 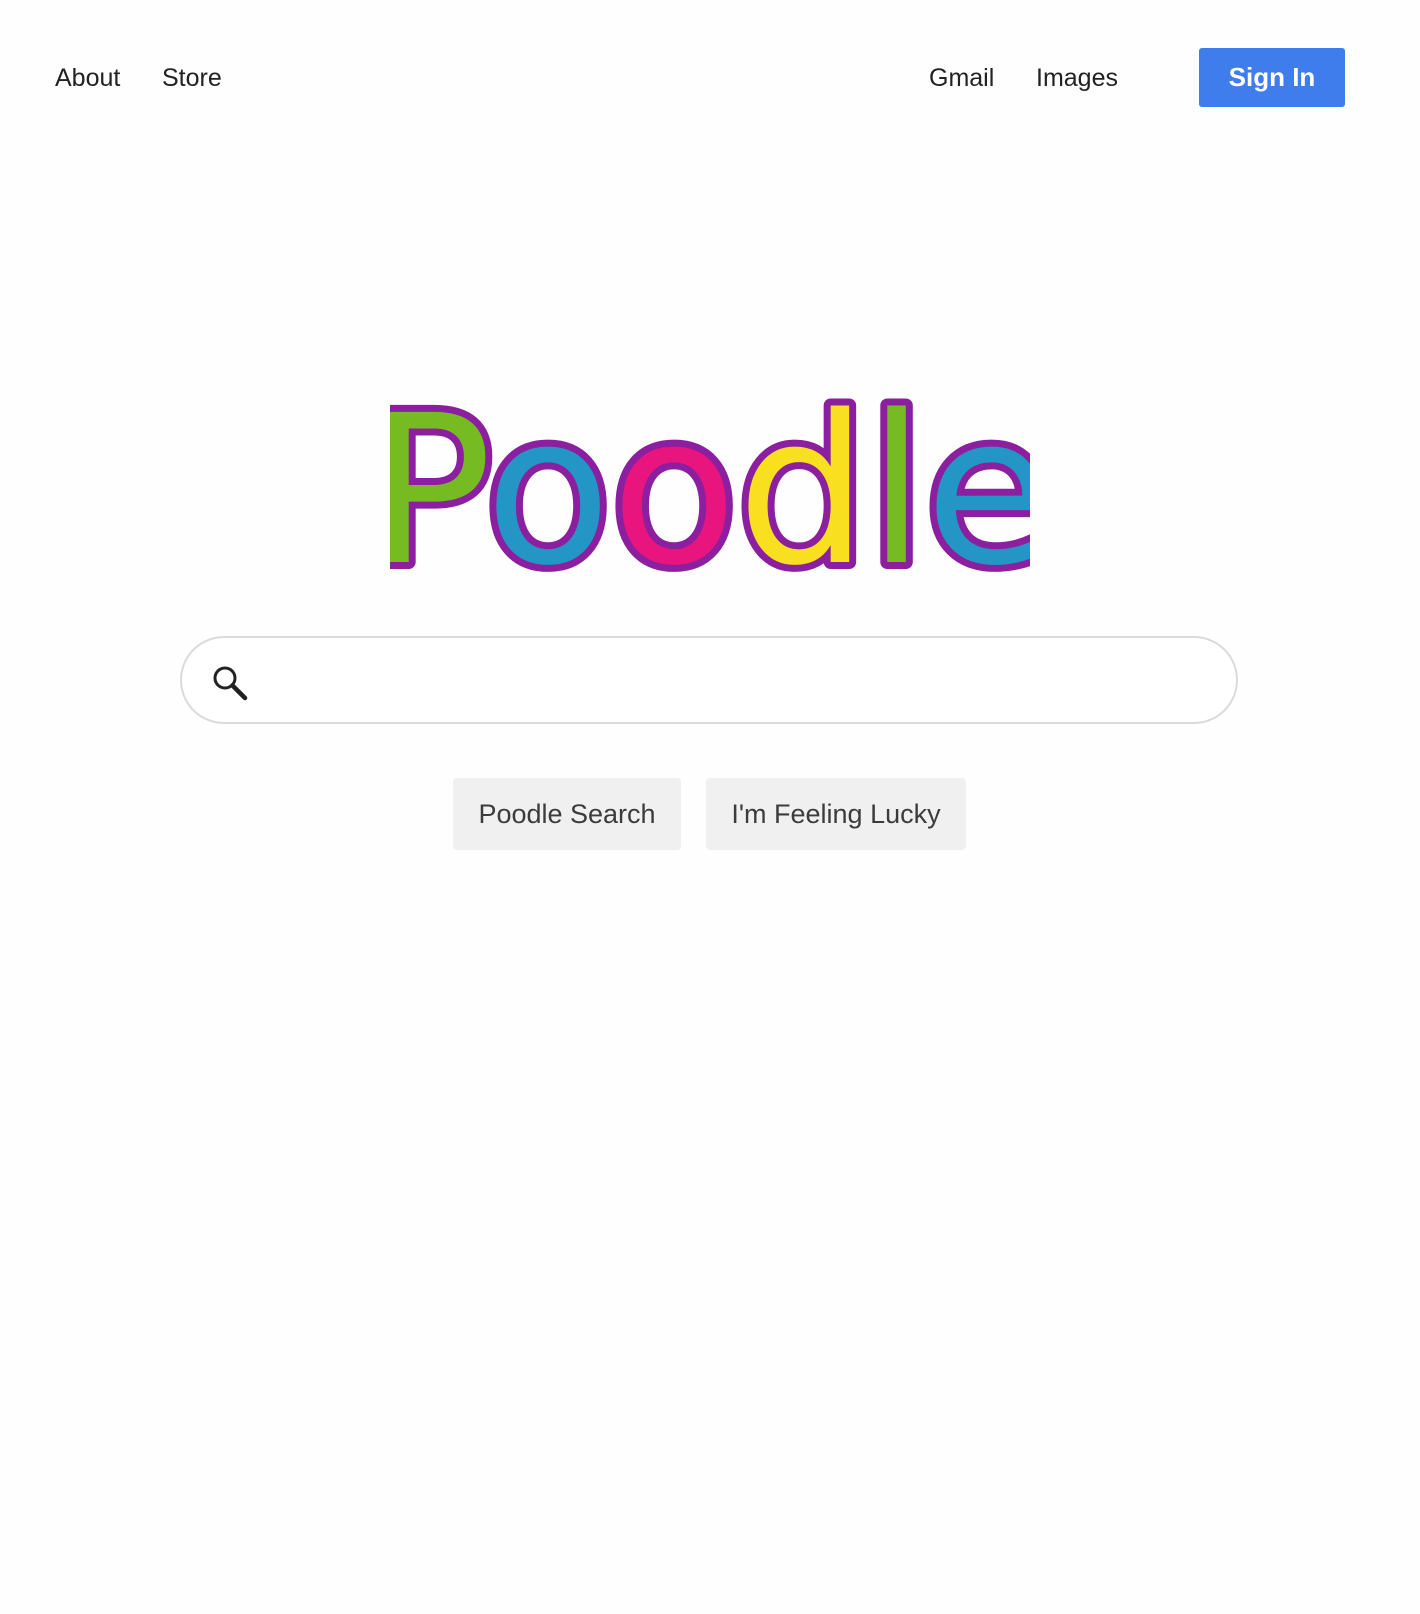 What do you see at coordinates (977, 490) in the screenshot?
I see `logo-letter: e` at bounding box center [977, 490].